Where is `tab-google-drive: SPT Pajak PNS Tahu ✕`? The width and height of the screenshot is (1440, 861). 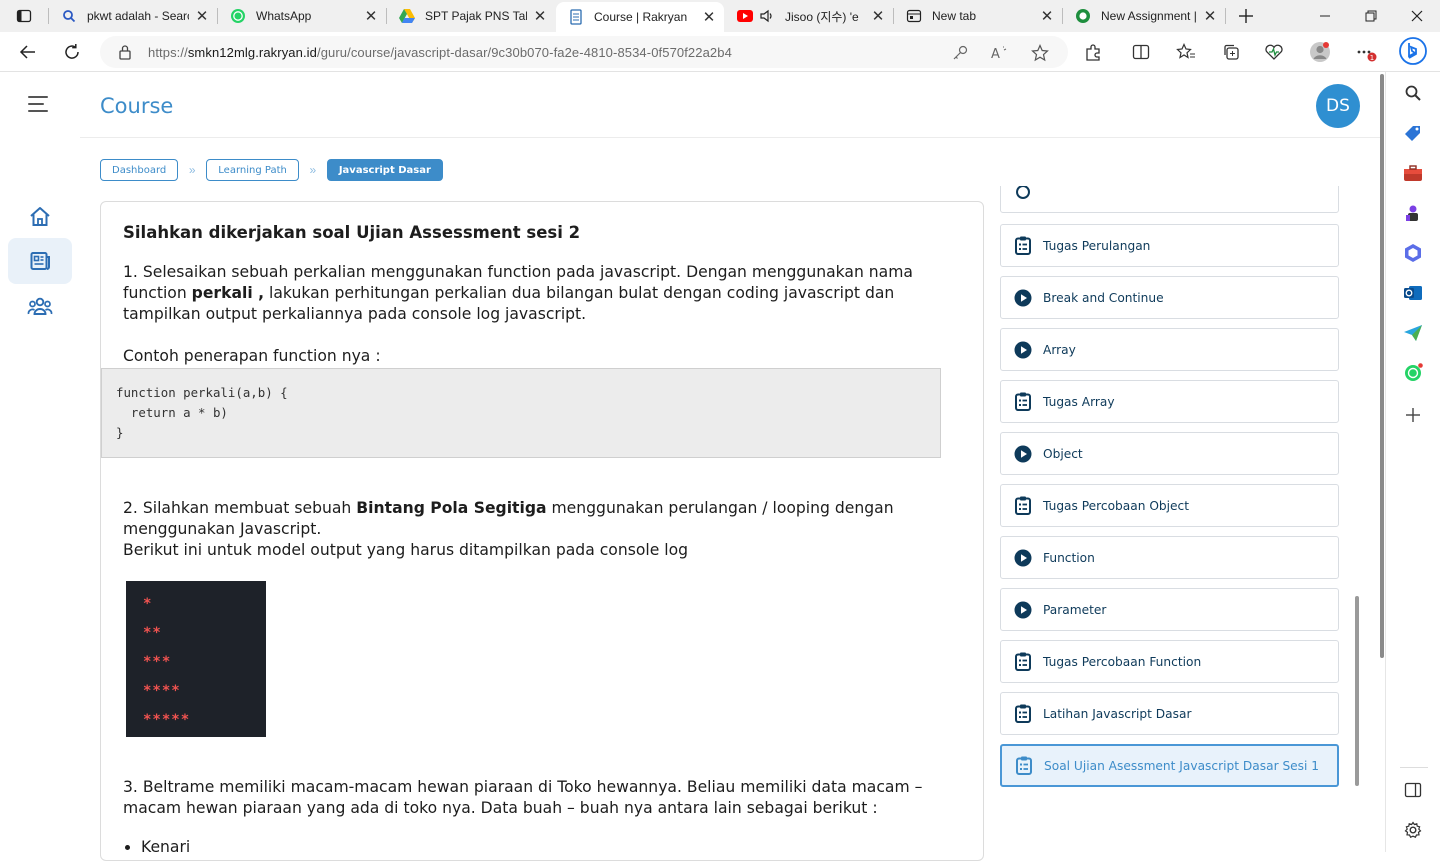
tab-google-drive: SPT Pajak PNS Tahu ✕ is located at coordinates (471, 16).